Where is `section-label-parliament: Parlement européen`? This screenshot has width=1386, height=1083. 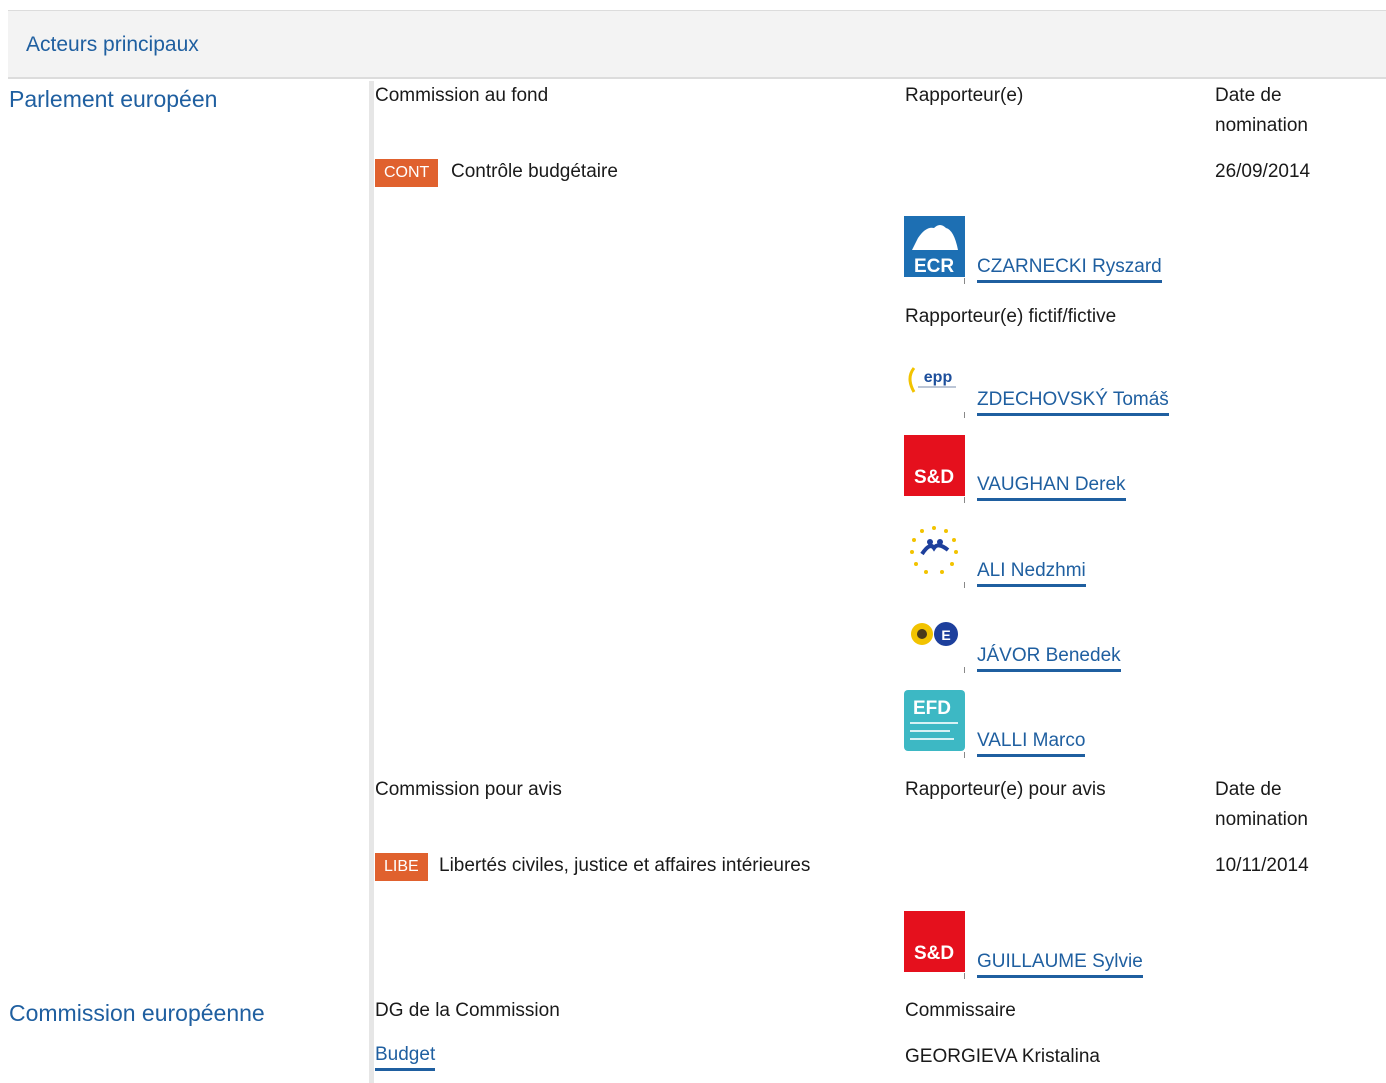 section-label-parliament: Parlement européen is located at coordinates (113, 99).